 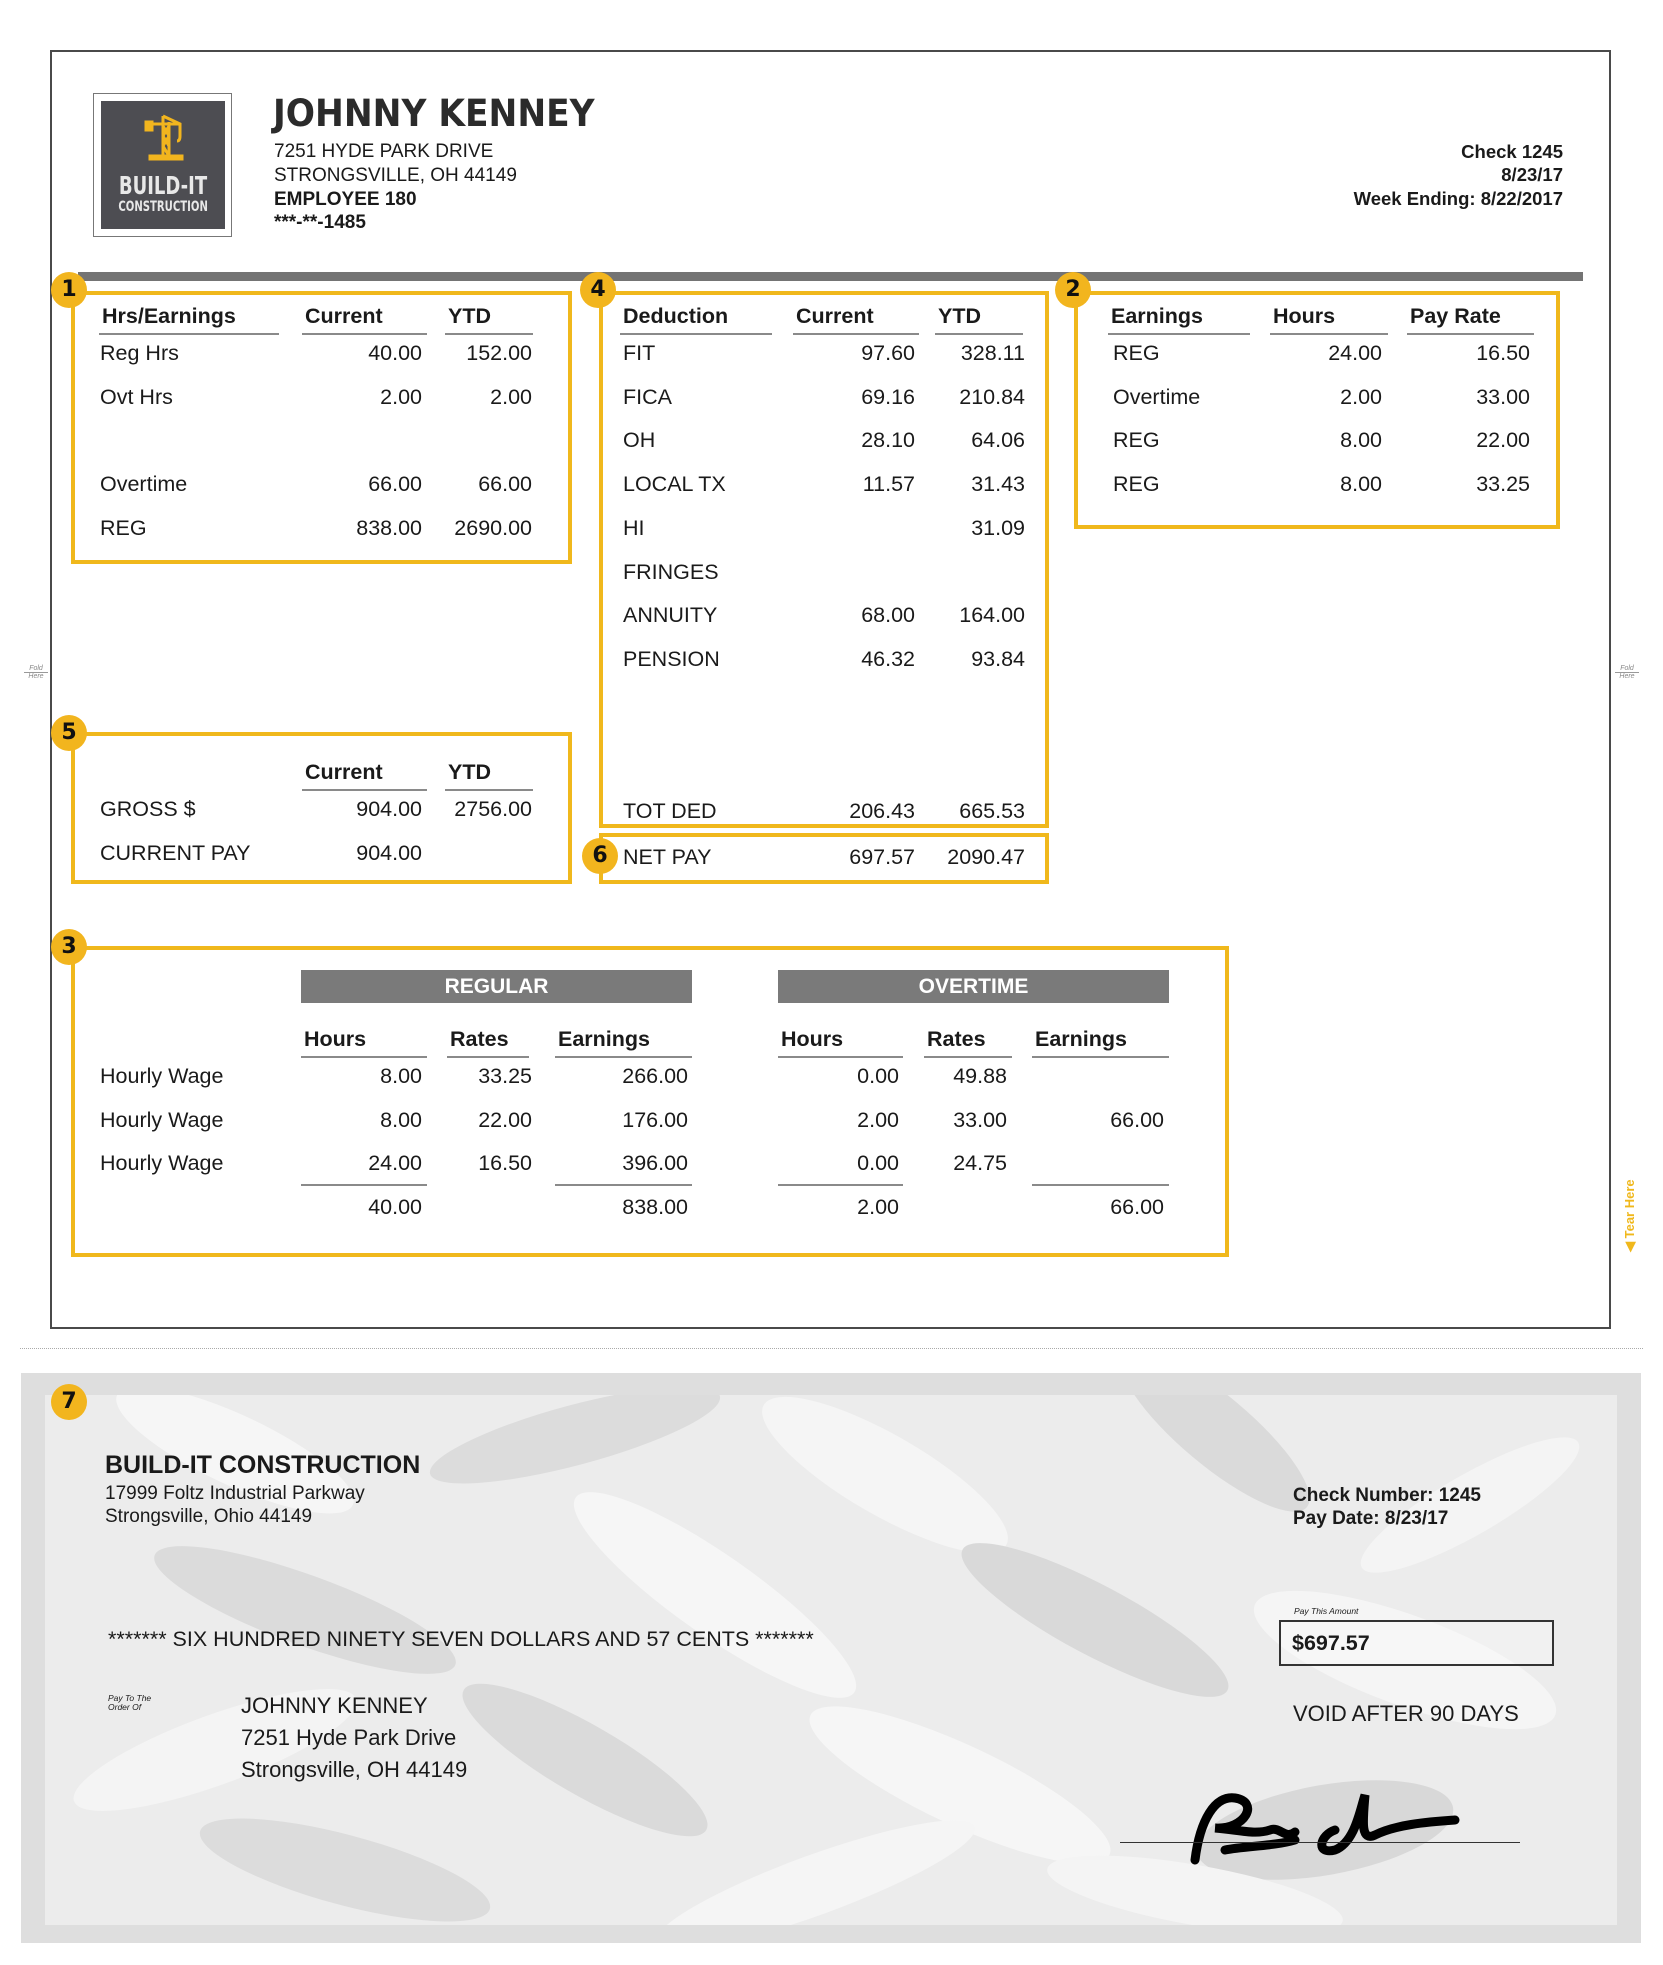 What do you see at coordinates (401, 396) in the screenshot?
I see `row-current: 2.00` at bounding box center [401, 396].